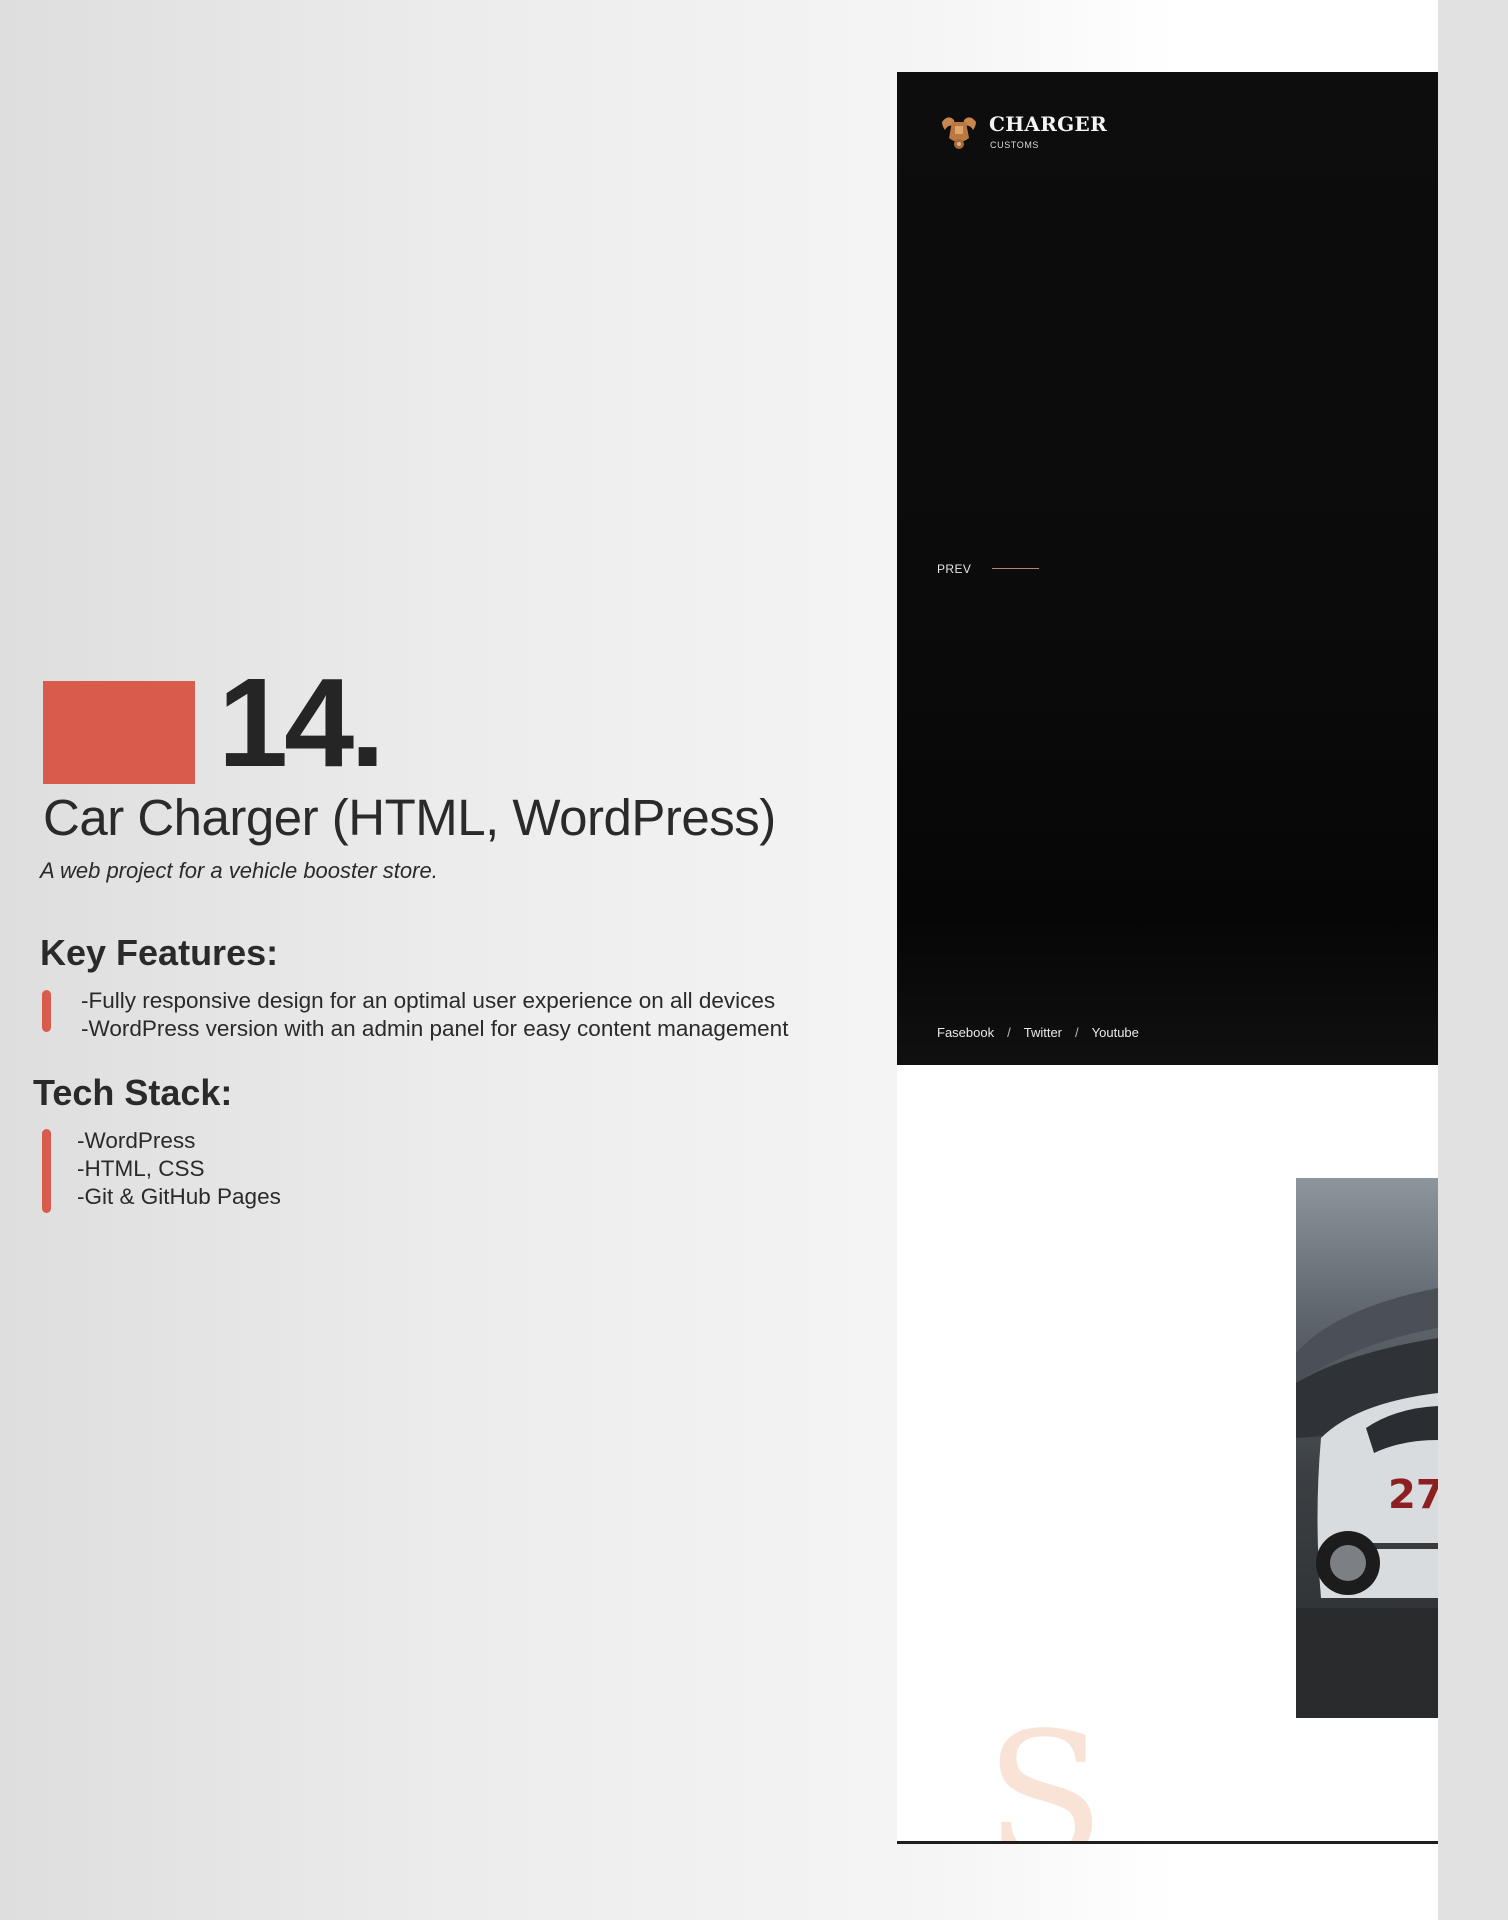 The image size is (1508, 1920). I want to click on brand-name: CHARGER, so click(1048, 124).